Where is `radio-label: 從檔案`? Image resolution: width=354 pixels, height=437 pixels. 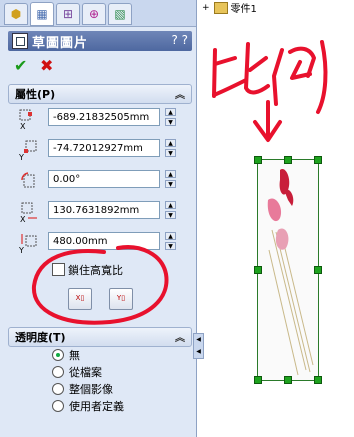
radio-label: 從檔案 is located at coordinates (85, 372).